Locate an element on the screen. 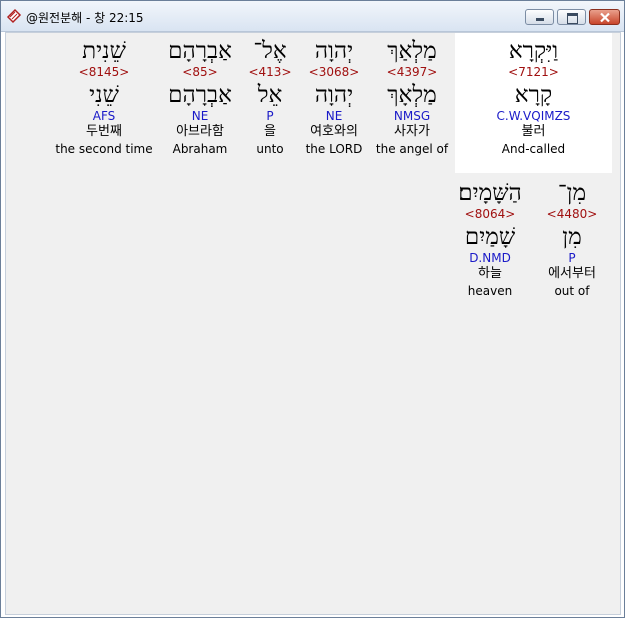  strong-number: <3068> is located at coordinates (334, 72).